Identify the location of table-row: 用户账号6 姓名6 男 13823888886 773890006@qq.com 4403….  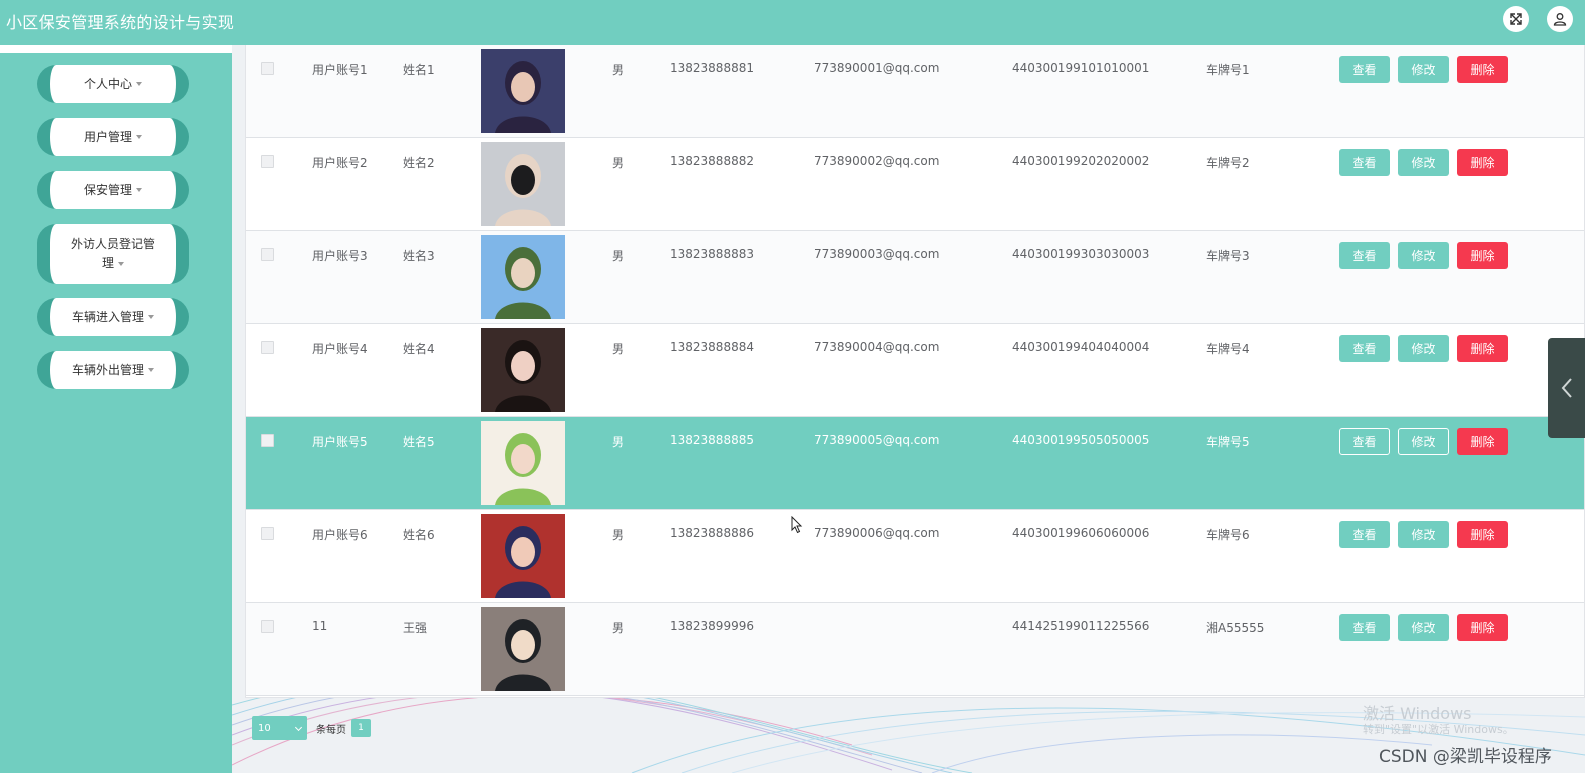
(915, 556).